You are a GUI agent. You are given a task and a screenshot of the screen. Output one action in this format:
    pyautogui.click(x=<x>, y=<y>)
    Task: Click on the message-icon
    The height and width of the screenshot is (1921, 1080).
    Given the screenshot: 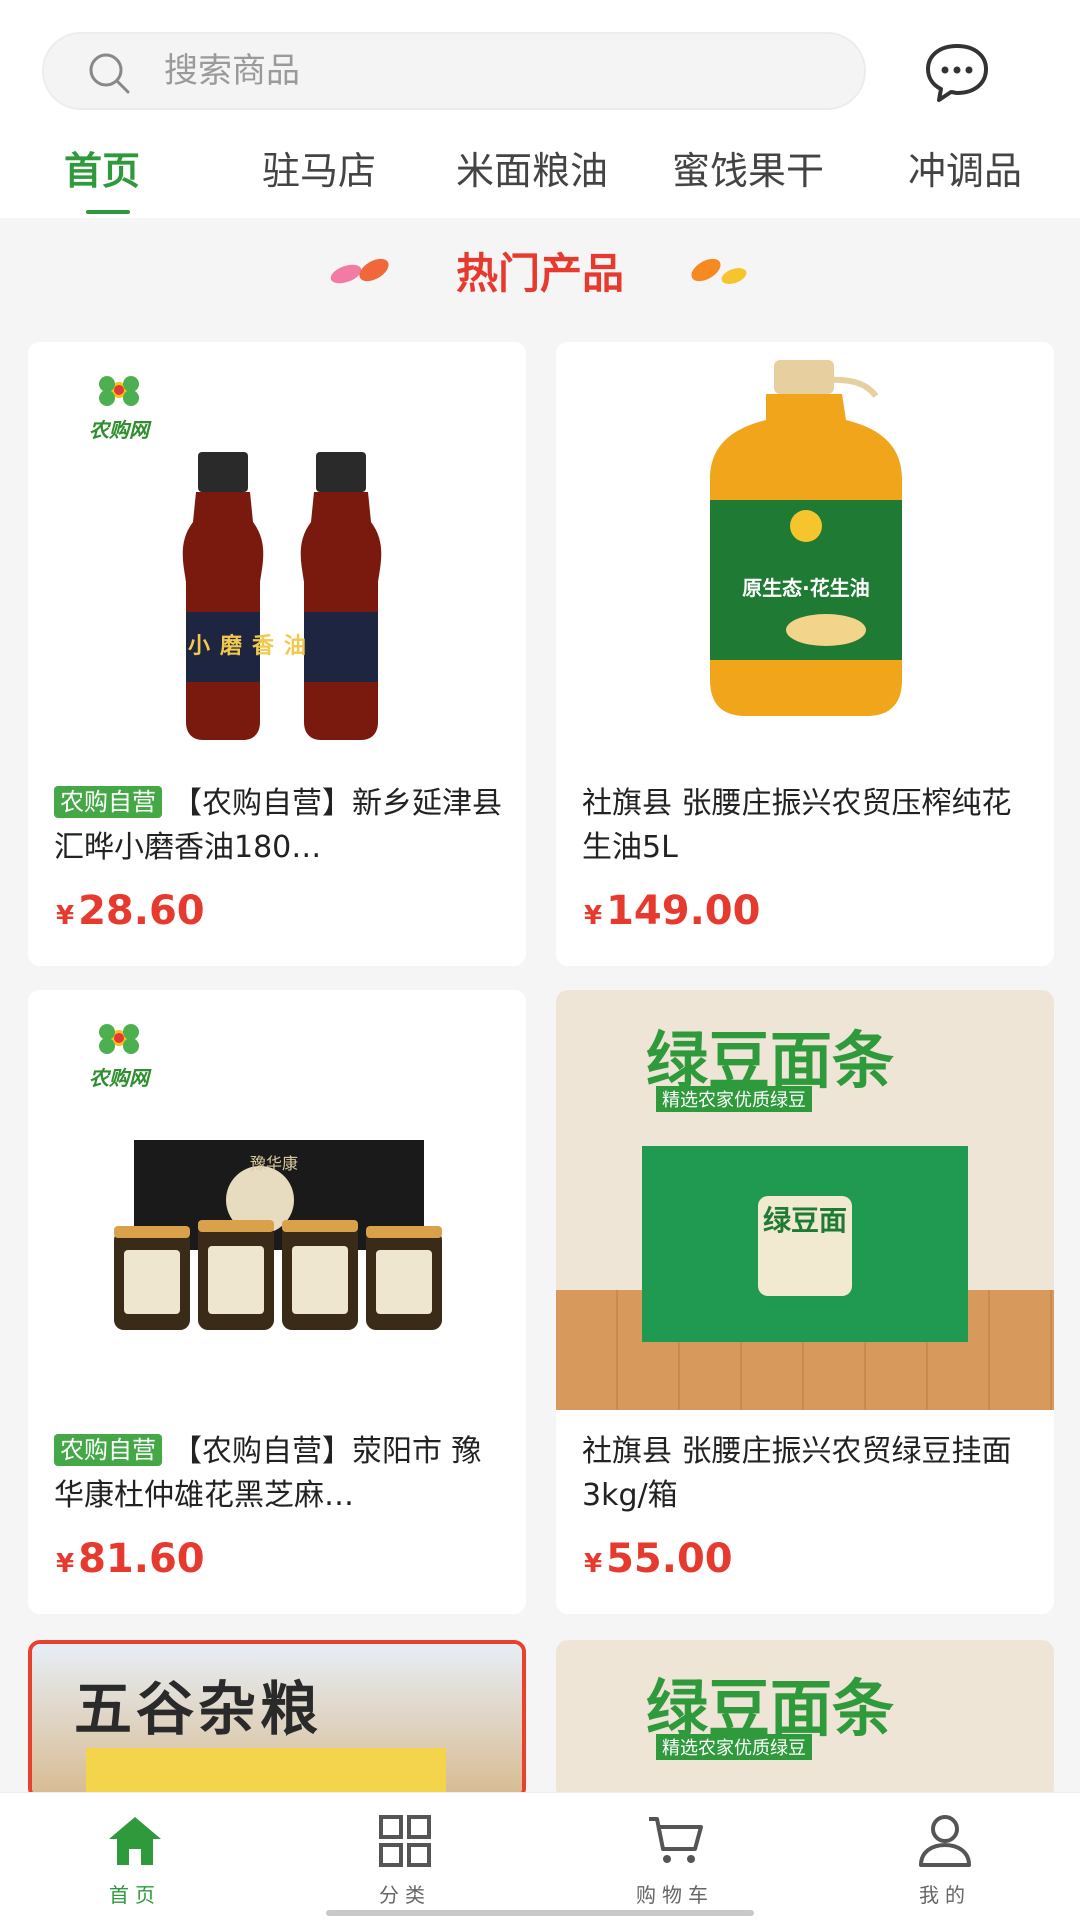 What is the action you would take?
    pyautogui.click(x=957, y=72)
    